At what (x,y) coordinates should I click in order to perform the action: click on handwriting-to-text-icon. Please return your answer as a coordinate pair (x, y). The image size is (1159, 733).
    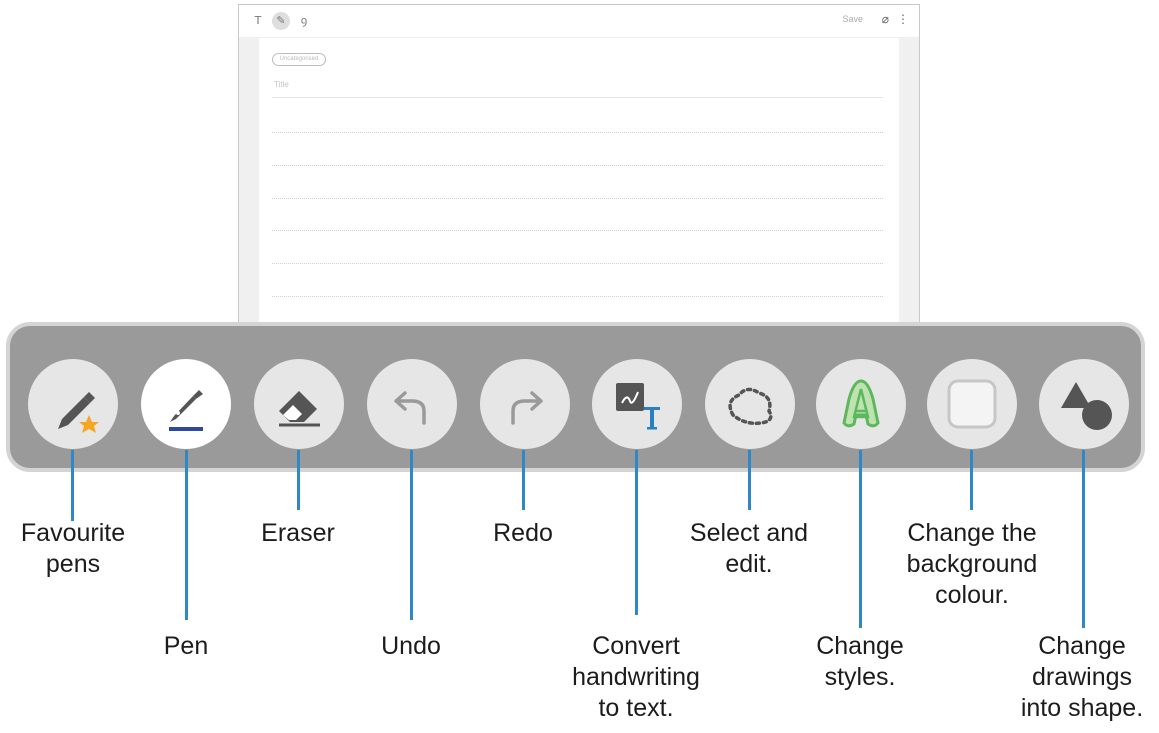
    Looking at the image, I should click on (638, 406).